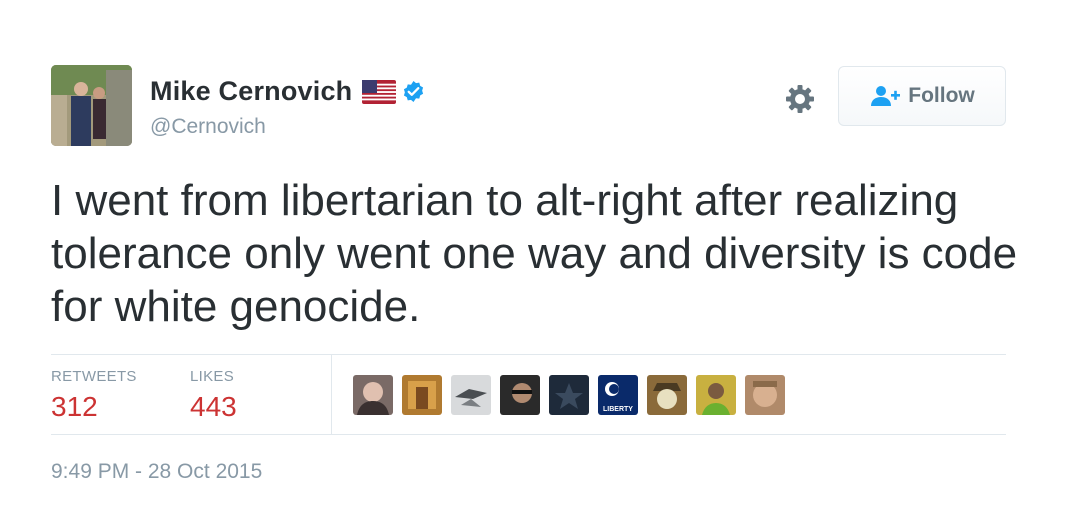 This screenshot has width=1072, height=530. I want to click on tweet-timestamp: 9:49 PM - 28 Oct 2015, so click(156, 472).